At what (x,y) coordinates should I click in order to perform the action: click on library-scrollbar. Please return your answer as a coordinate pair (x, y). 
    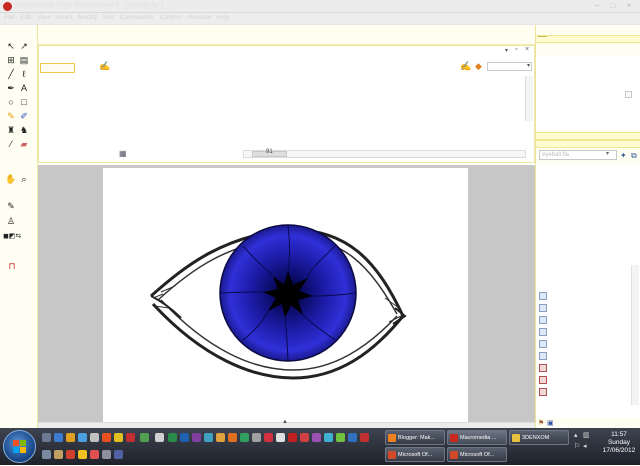
    Looking at the image, I should click on (635, 335).